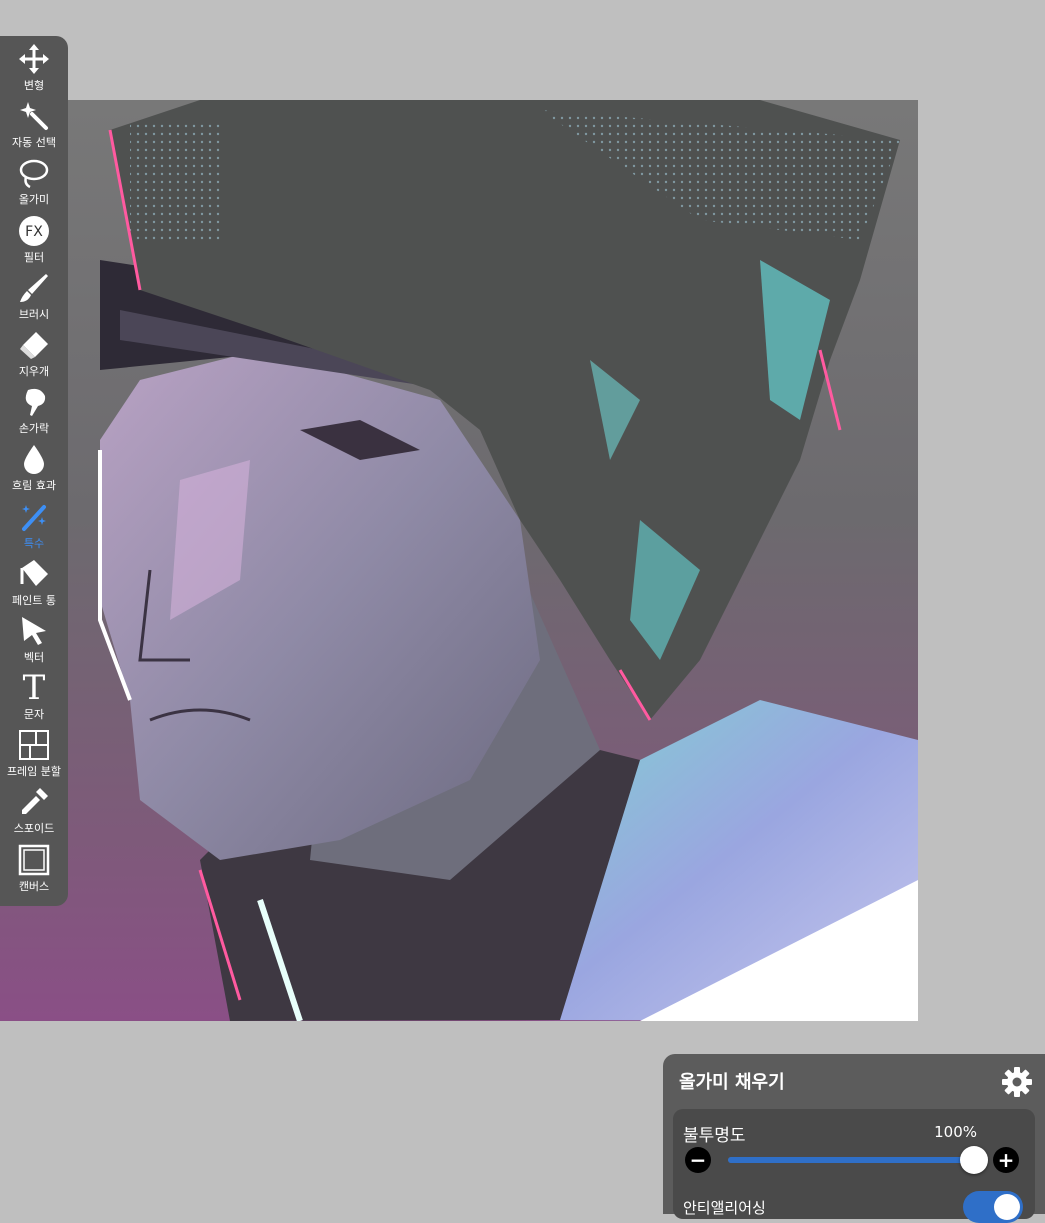 This screenshot has height=1223, width=1045. Describe the element at coordinates (34, 600) in the screenshot. I see `tool-label: 페인트 통` at that location.